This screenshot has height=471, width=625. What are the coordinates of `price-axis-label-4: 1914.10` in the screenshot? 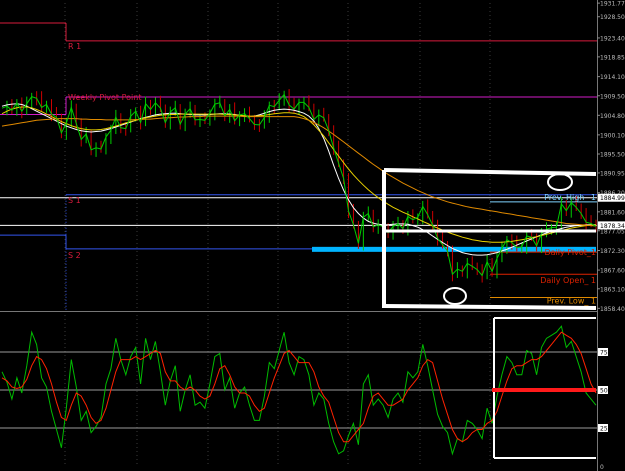 It's located at (612, 77).